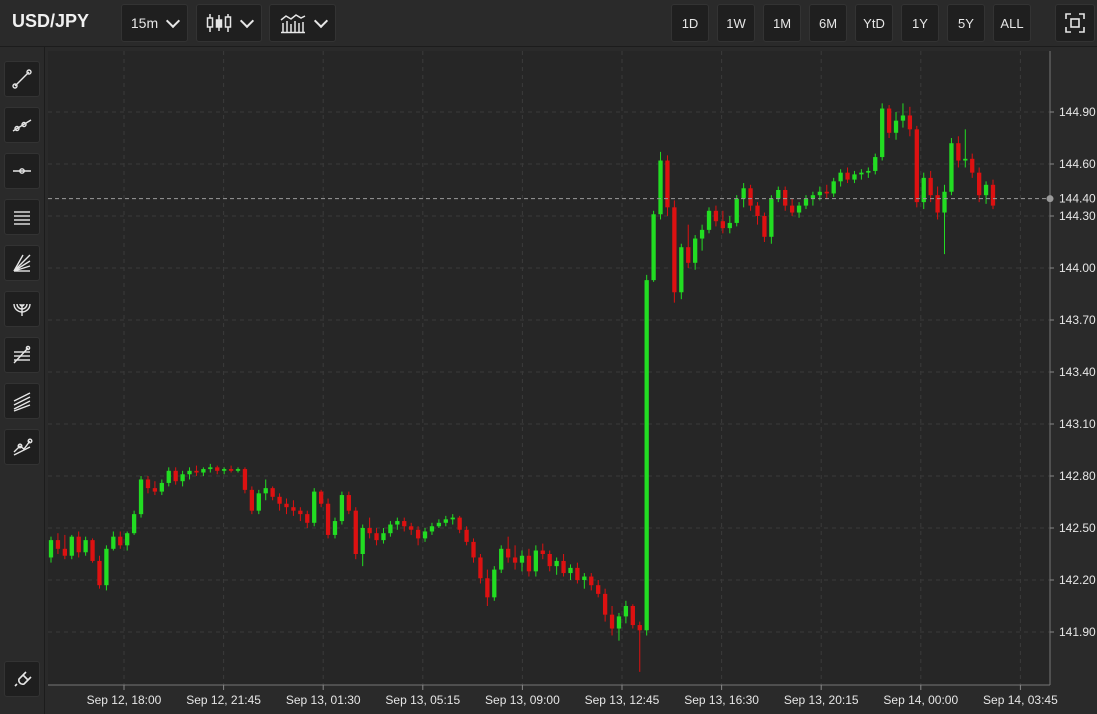 The width and height of the screenshot is (1097, 714). What do you see at coordinates (323, 700) in the screenshot?
I see `x-tick-label: Sep 13, 01:30` at bounding box center [323, 700].